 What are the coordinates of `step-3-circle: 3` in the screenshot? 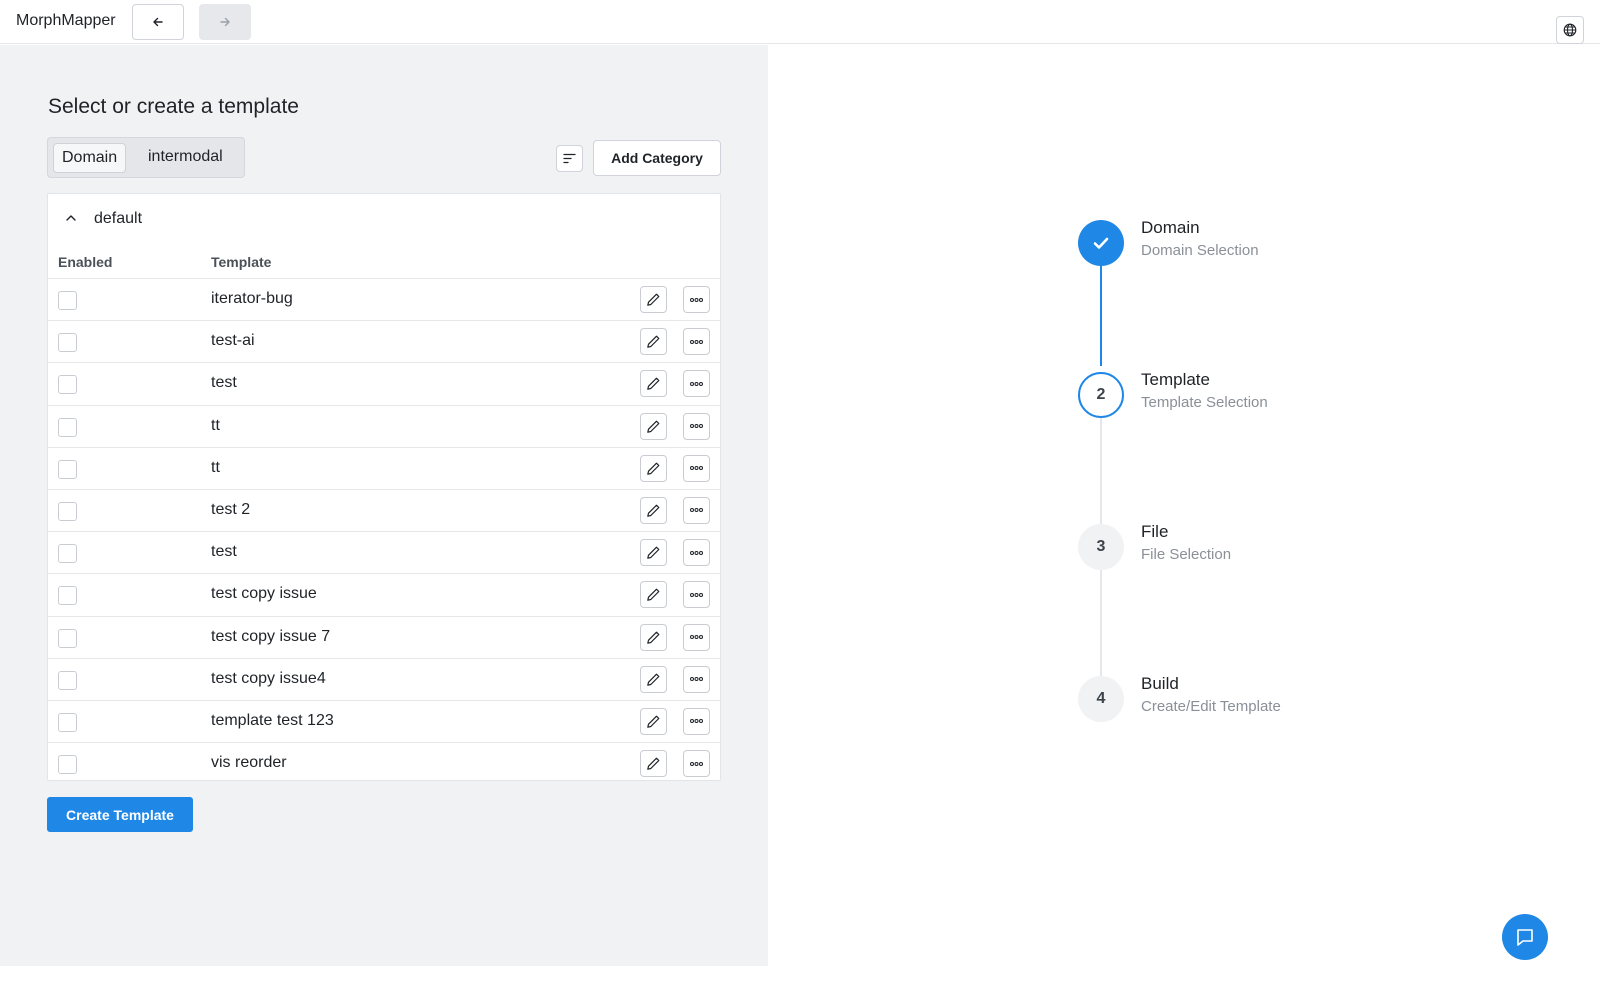 It's located at (1101, 547).